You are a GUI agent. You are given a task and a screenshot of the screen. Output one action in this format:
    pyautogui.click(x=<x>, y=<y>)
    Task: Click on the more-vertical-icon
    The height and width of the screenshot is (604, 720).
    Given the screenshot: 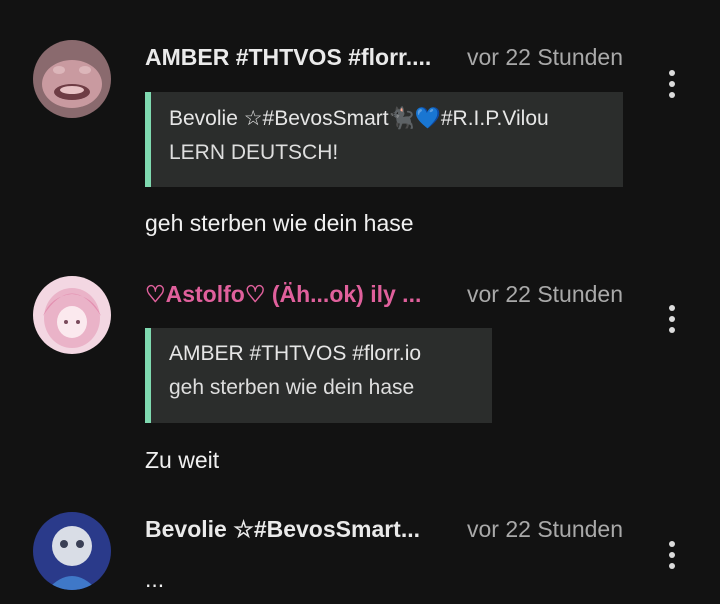 What is the action you would take?
    pyautogui.click(x=672, y=544)
    